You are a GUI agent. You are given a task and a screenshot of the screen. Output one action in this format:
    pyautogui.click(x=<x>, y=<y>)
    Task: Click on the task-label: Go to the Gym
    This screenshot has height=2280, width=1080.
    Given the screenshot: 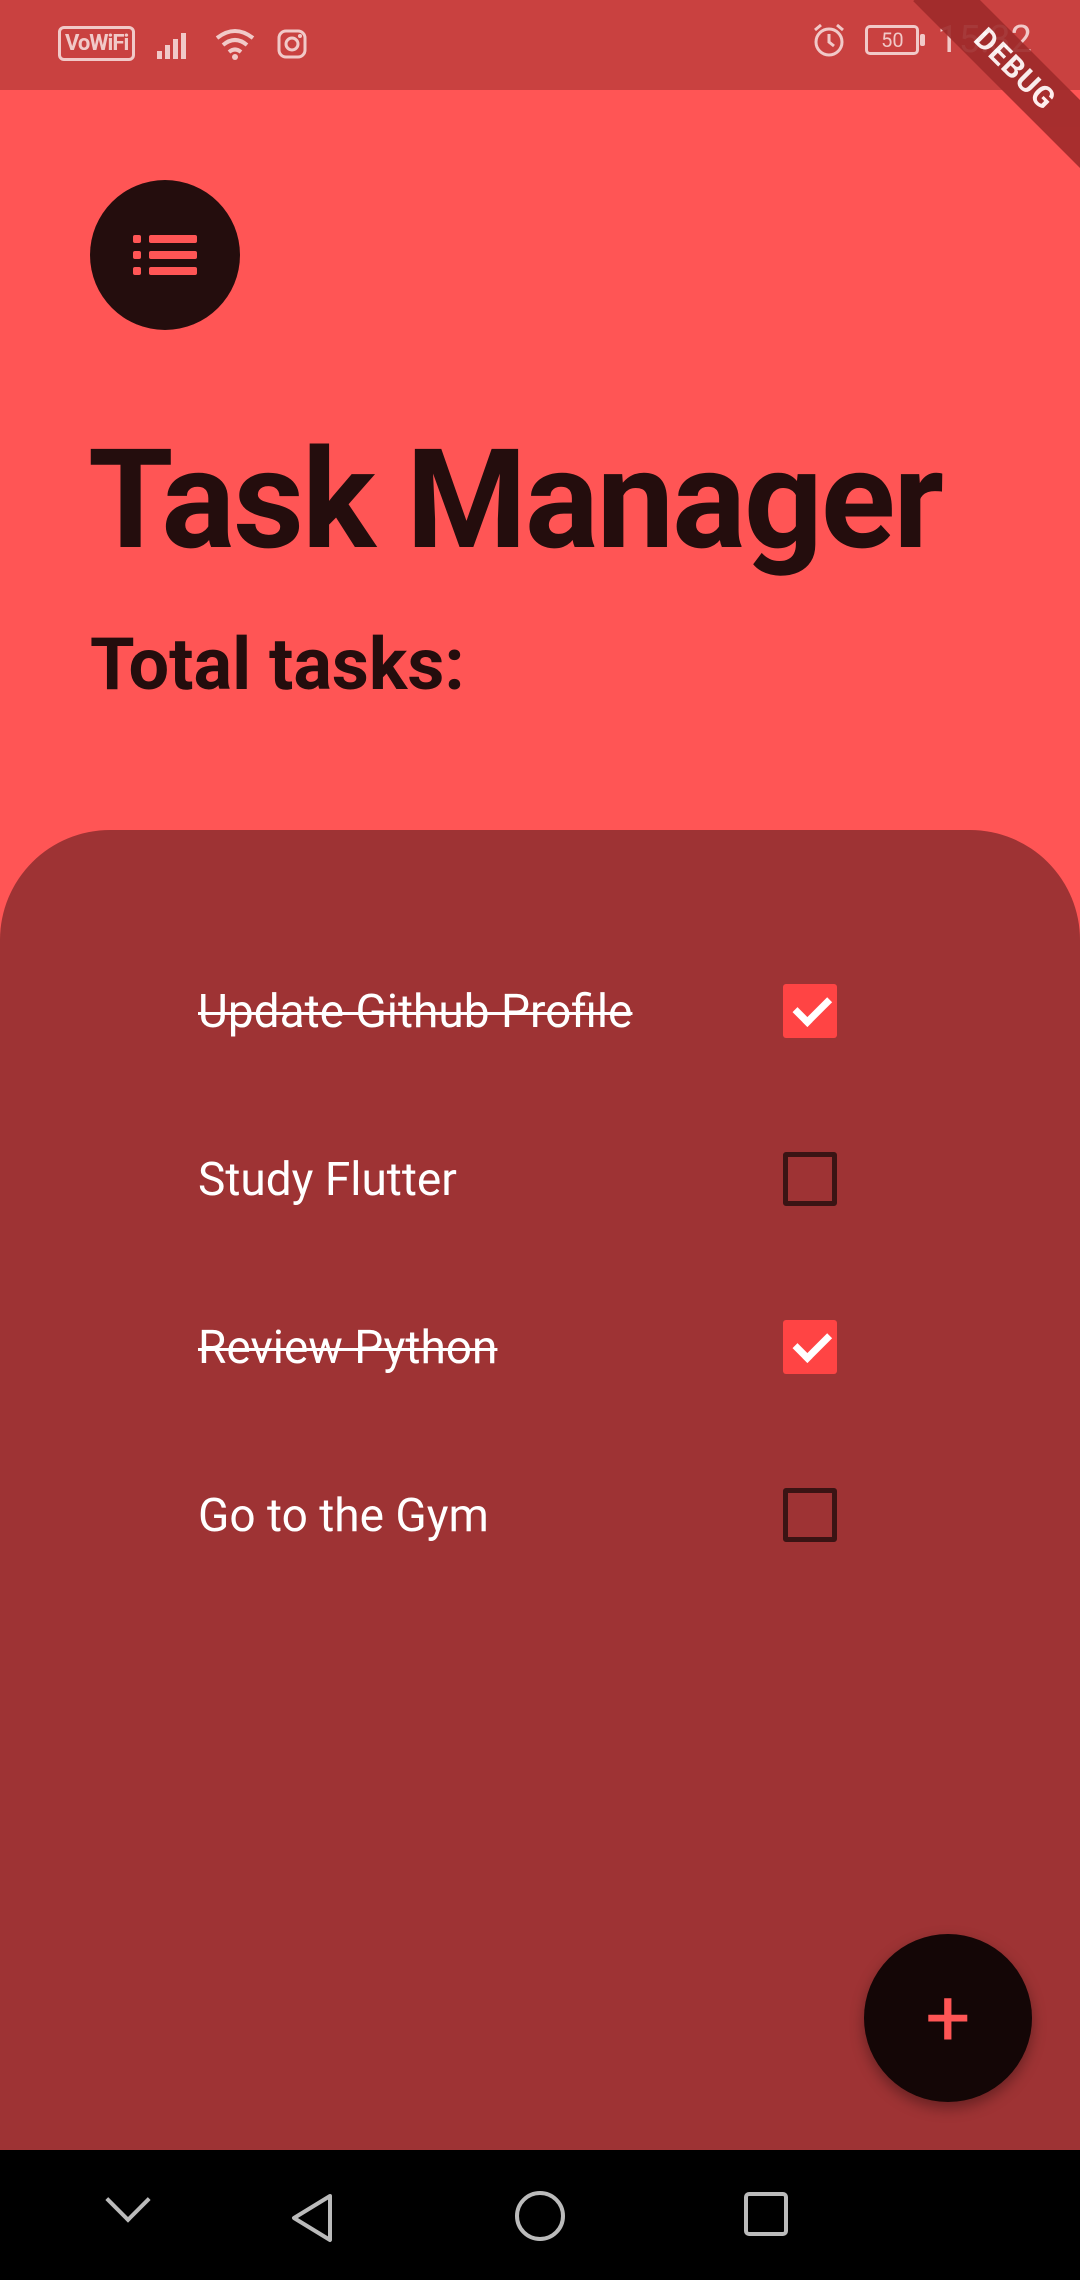 What is the action you would take?
    pyautogui.click(x=343, y=1516)
    